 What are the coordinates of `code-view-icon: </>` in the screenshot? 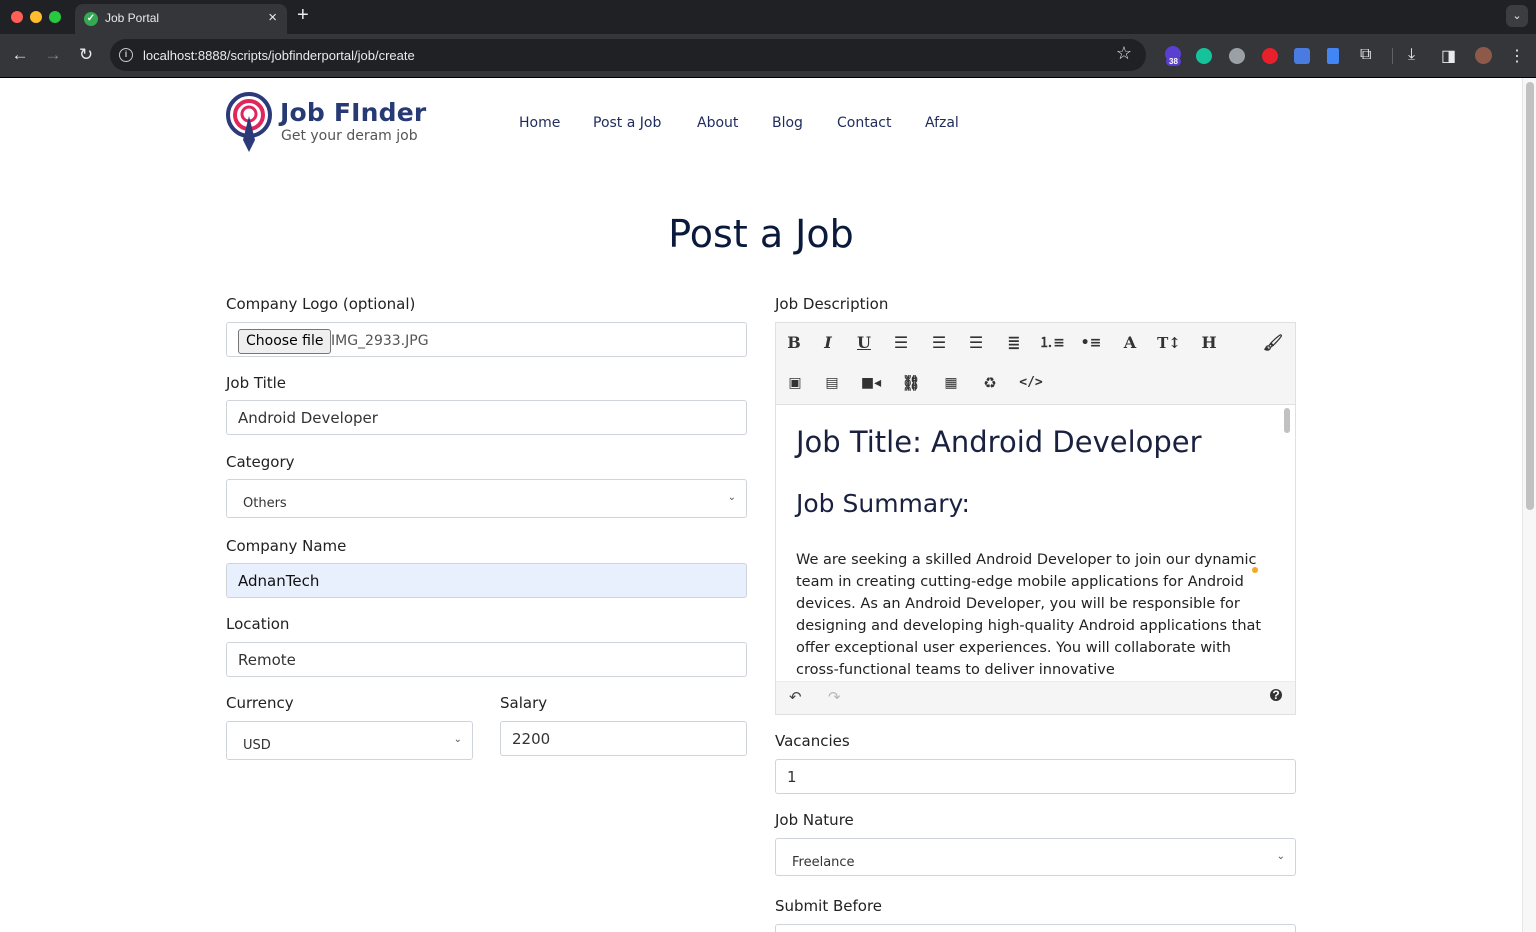 It's located at (1031, 383).